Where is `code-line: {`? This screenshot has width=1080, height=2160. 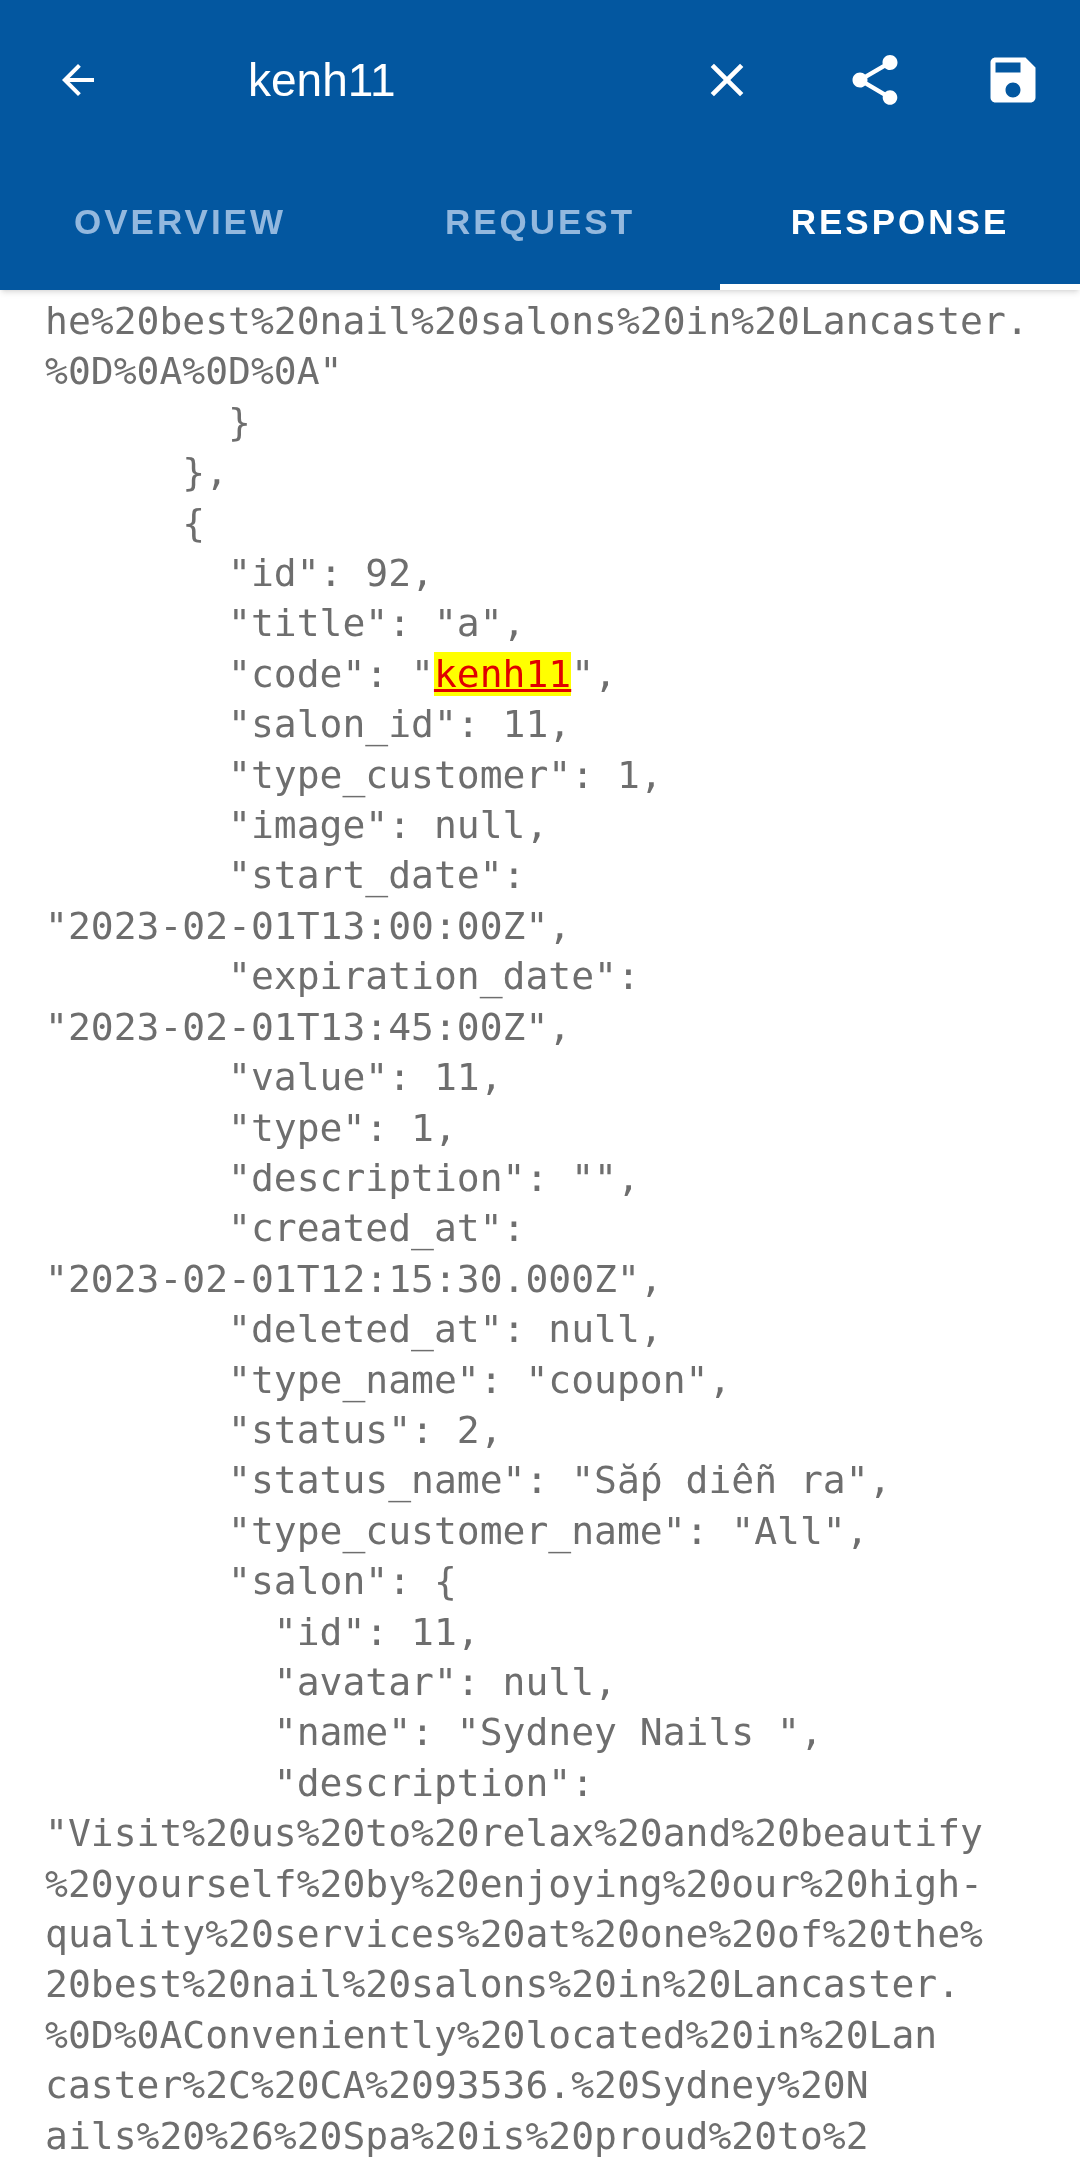 code-line: { is located at coordinates (194, 523).